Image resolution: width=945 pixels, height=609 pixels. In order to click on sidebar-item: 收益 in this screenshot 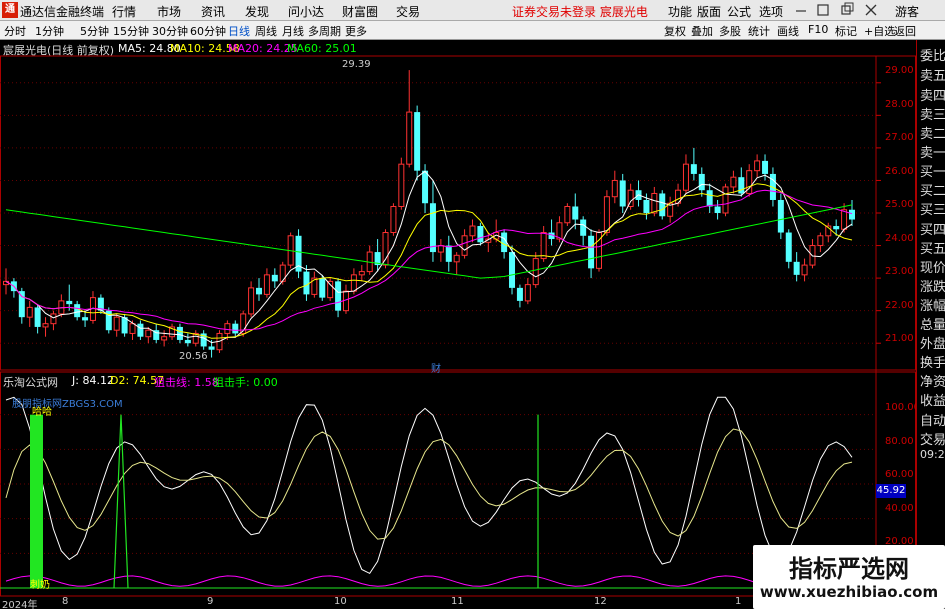, I will do `click(932, 399)`.